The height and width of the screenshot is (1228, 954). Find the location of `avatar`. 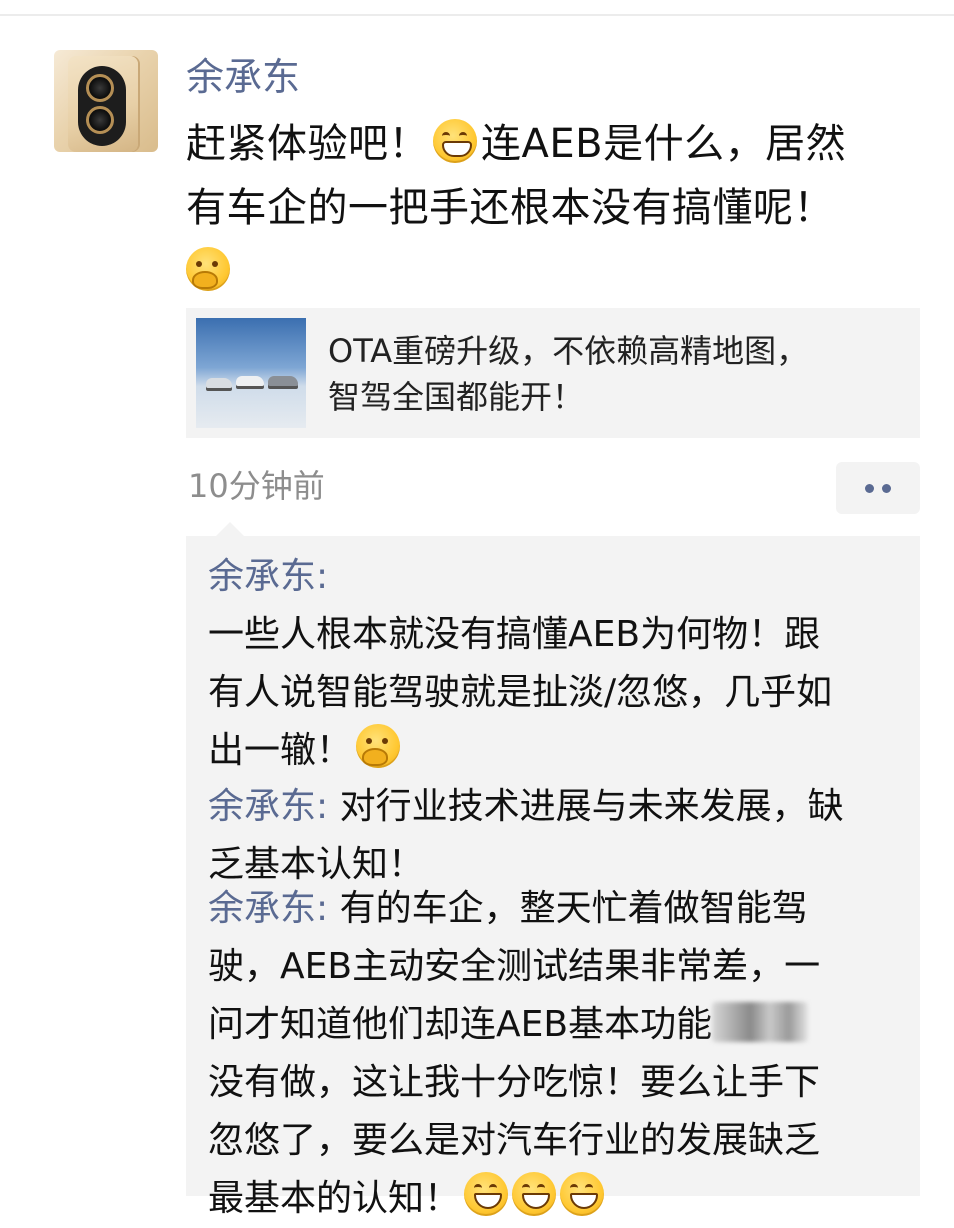

avatar is located at coordinates (106, 101).